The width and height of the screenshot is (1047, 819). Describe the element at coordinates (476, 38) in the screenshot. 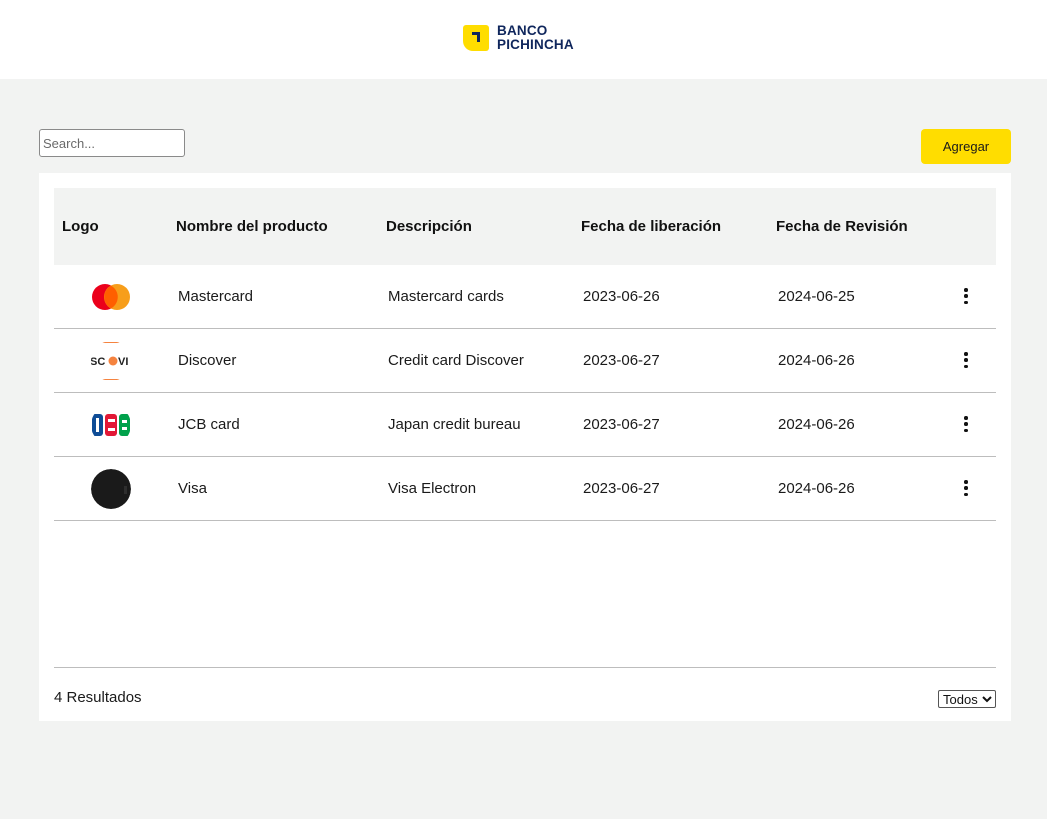

I see `banco-pichincha-mark-icon` at that location.